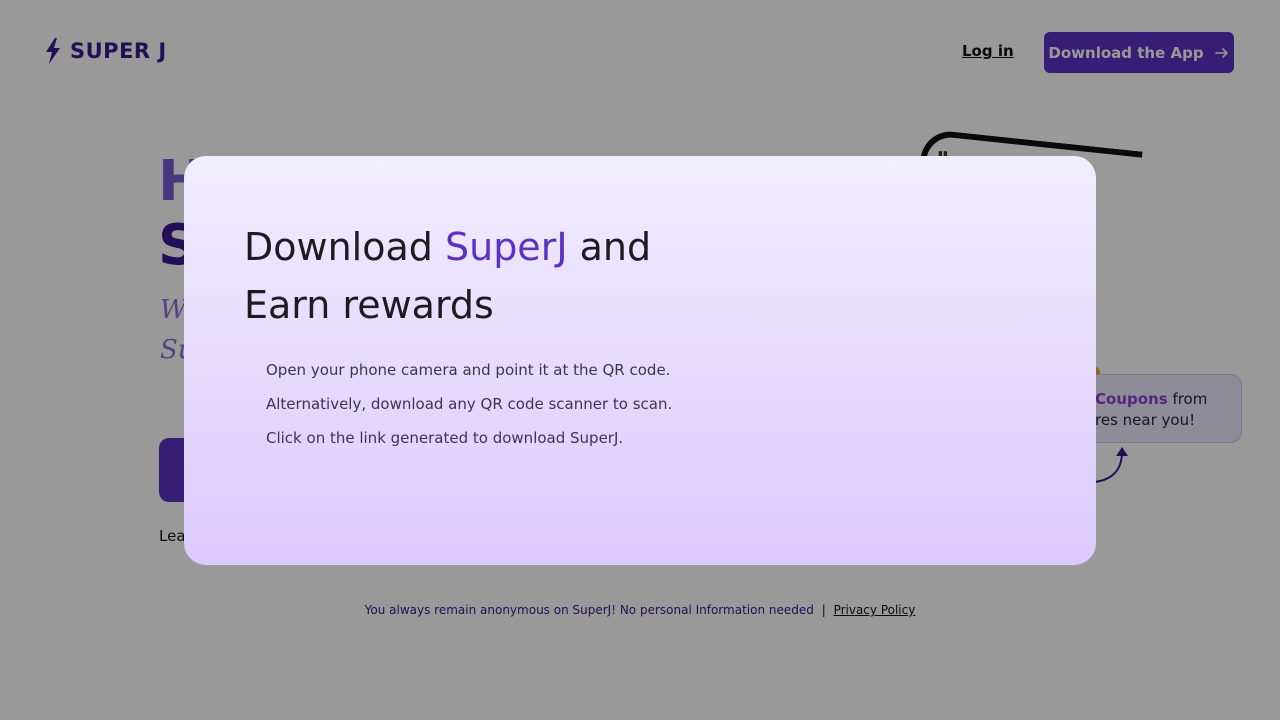 This screenshot has width=1280, height=720. Describe the element at coordinates (615, 247) in the screenshot. I see `modal-title-suffix: and` at that location.